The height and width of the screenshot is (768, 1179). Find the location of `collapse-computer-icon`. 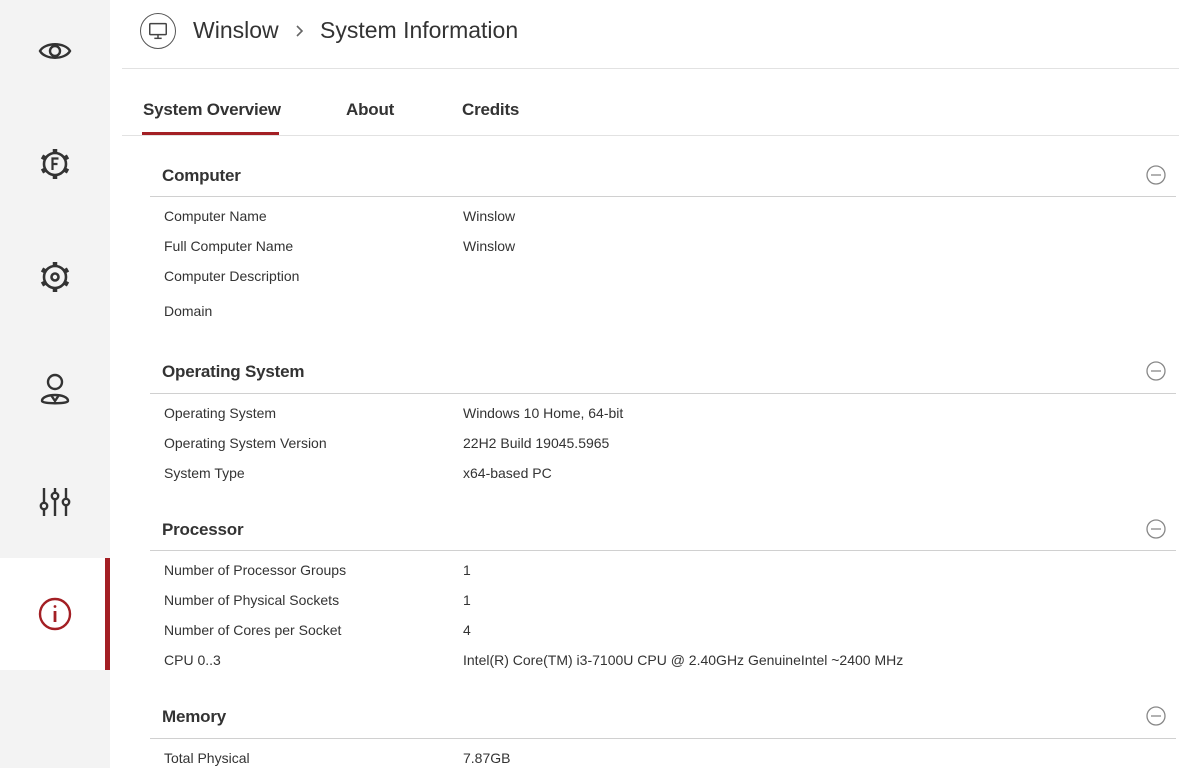

collapse-computer-icon is located at coordinates (1156, 175).